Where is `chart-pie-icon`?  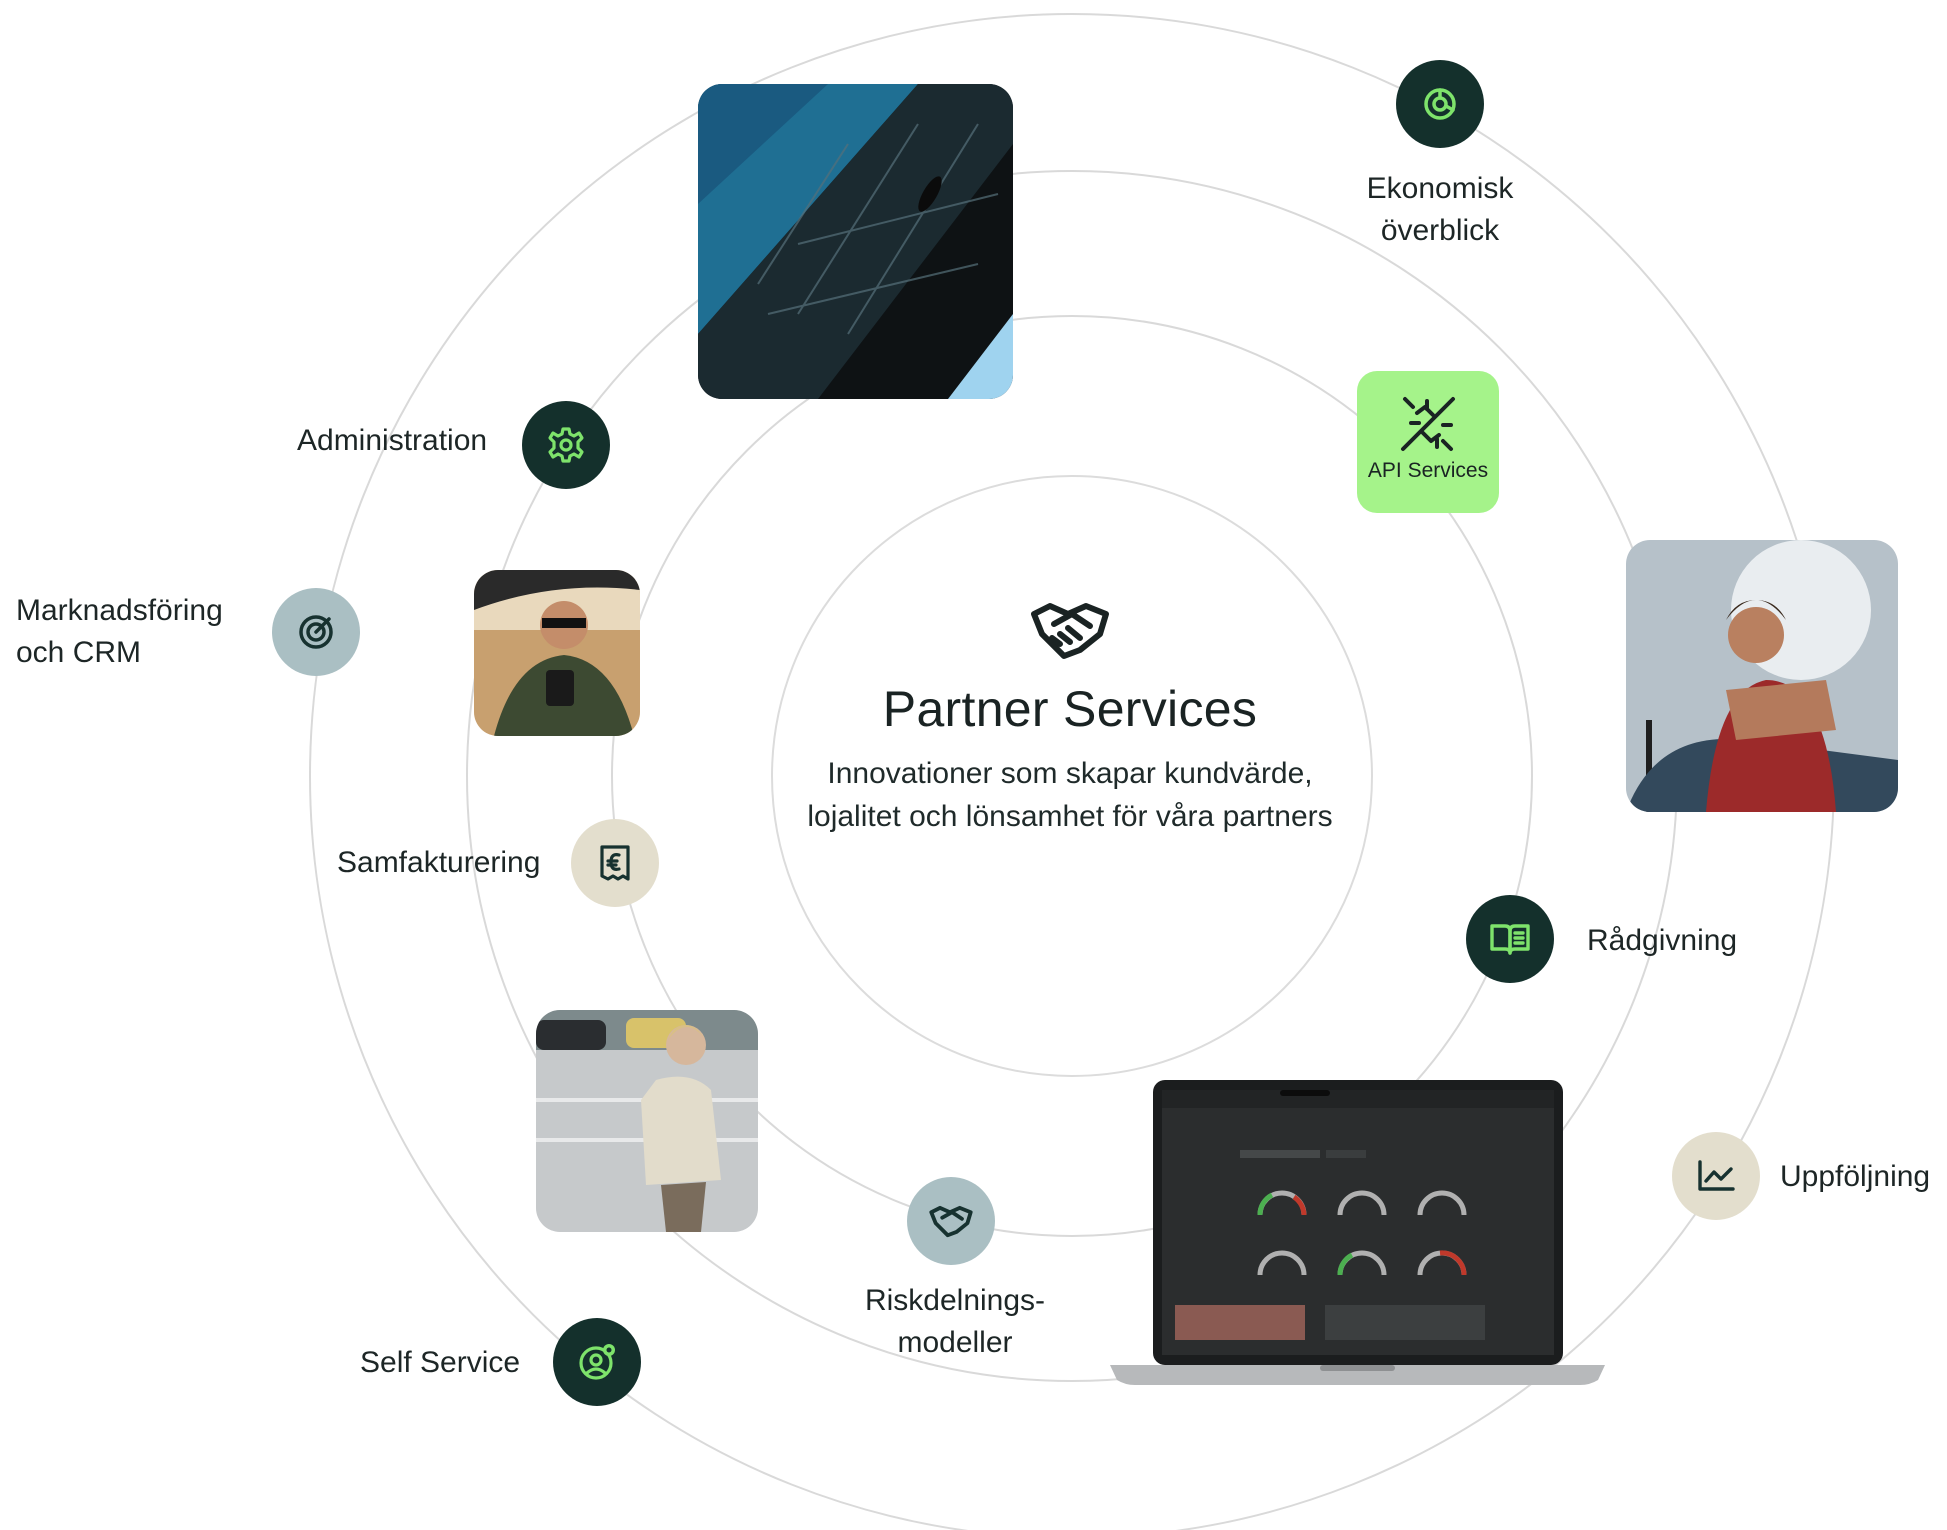 chart-pie-icon is located at coordinates (1440, 104).